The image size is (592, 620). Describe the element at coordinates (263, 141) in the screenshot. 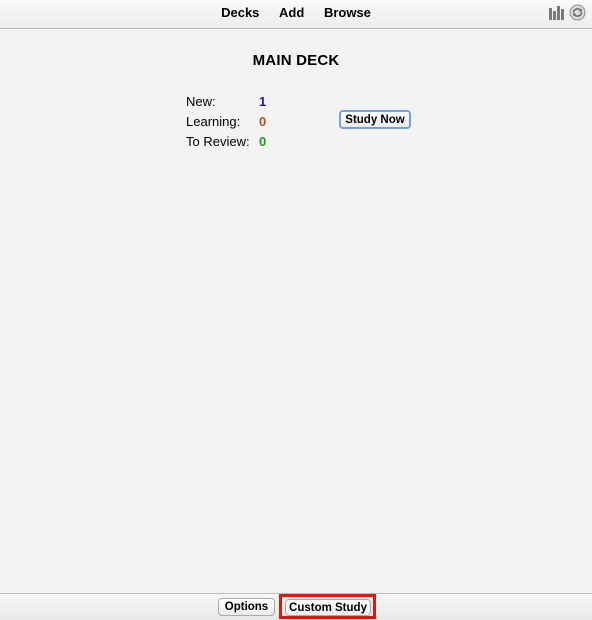

I see `review-count: 0` at that location.